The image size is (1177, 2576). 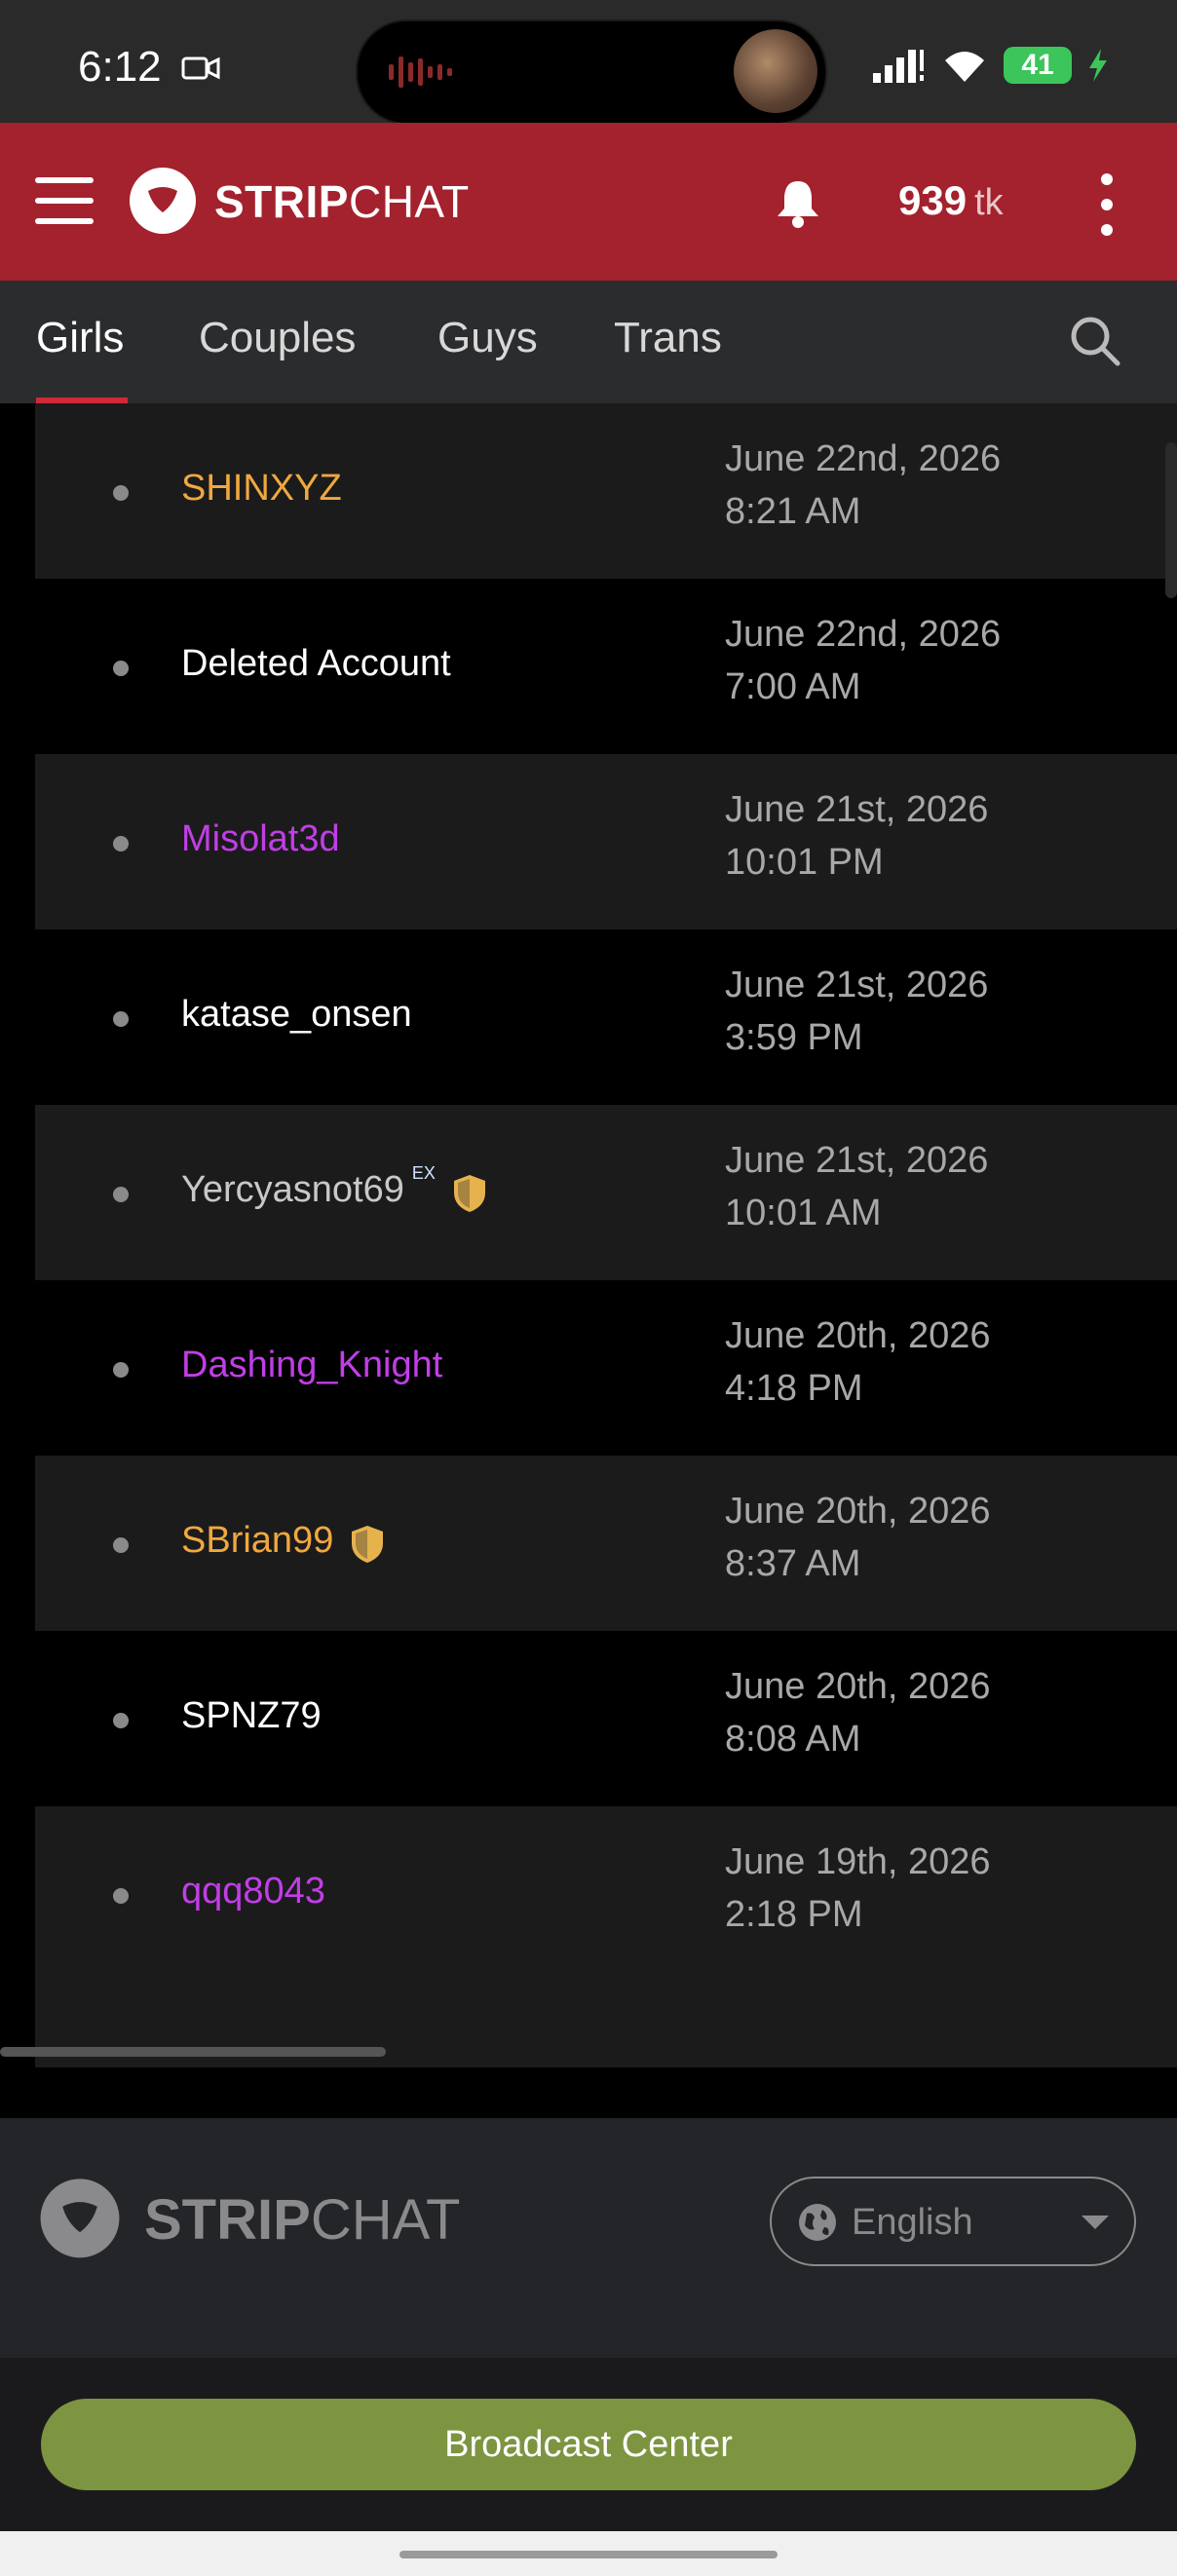 What do you see at coordinates (80, 338) in the screenshot?
I see `tab-girls: Girls` at bounding box center [80, 338].